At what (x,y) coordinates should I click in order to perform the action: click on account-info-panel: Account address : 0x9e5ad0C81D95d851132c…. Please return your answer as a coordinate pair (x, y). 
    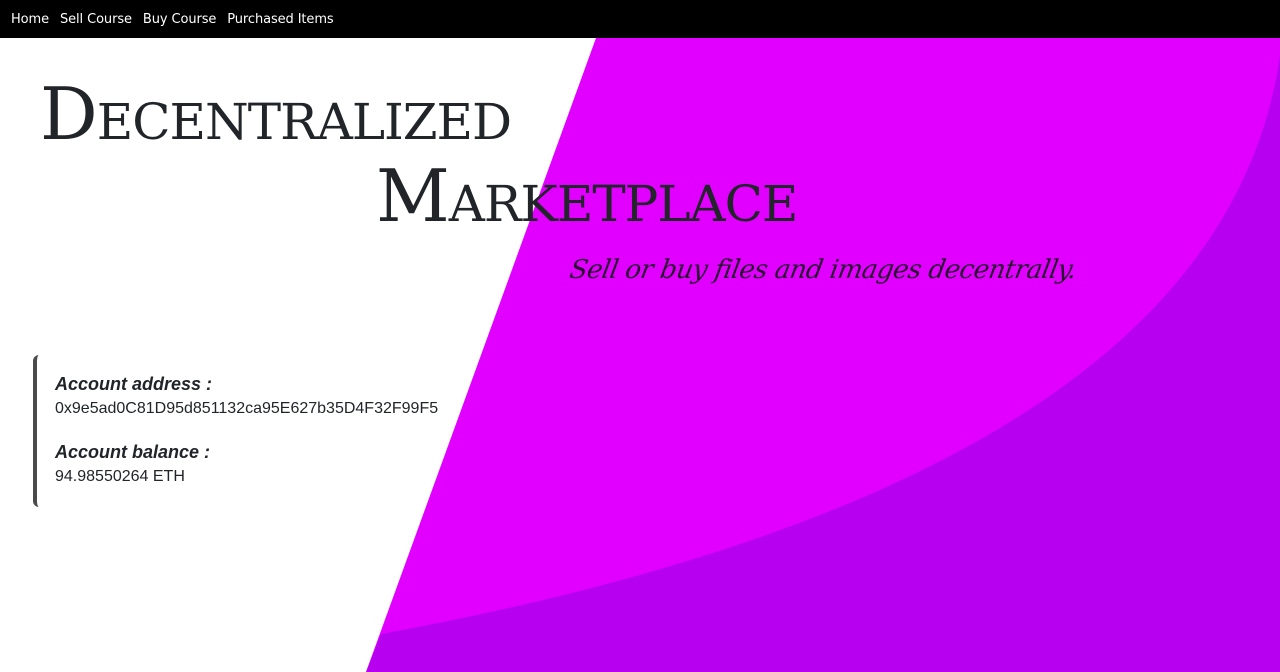
    Looking at the image, I should click on (253, 431).